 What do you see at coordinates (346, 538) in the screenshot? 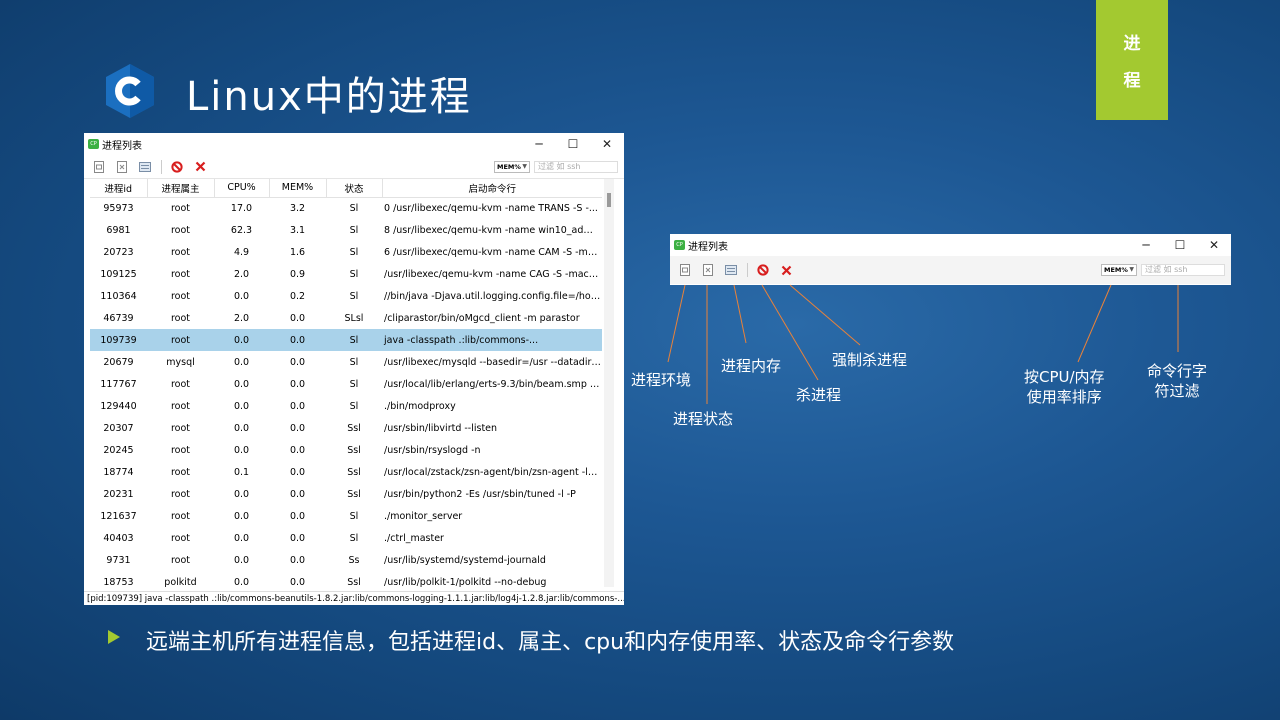
I see `table-row: 40403 root 0.0 0.0 Sl ./ctrl_master` at bounding box center [346, 538].